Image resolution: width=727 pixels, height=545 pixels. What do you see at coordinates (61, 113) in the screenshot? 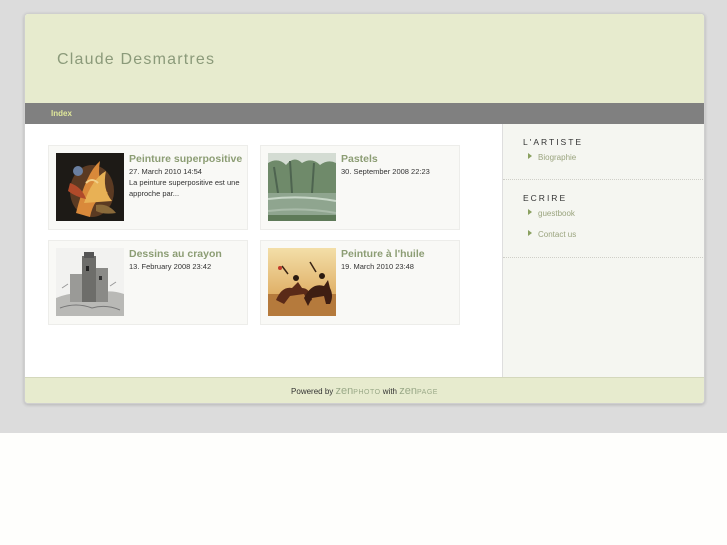
I see `nav-item-index: Index` at bounding box center [61, 113].